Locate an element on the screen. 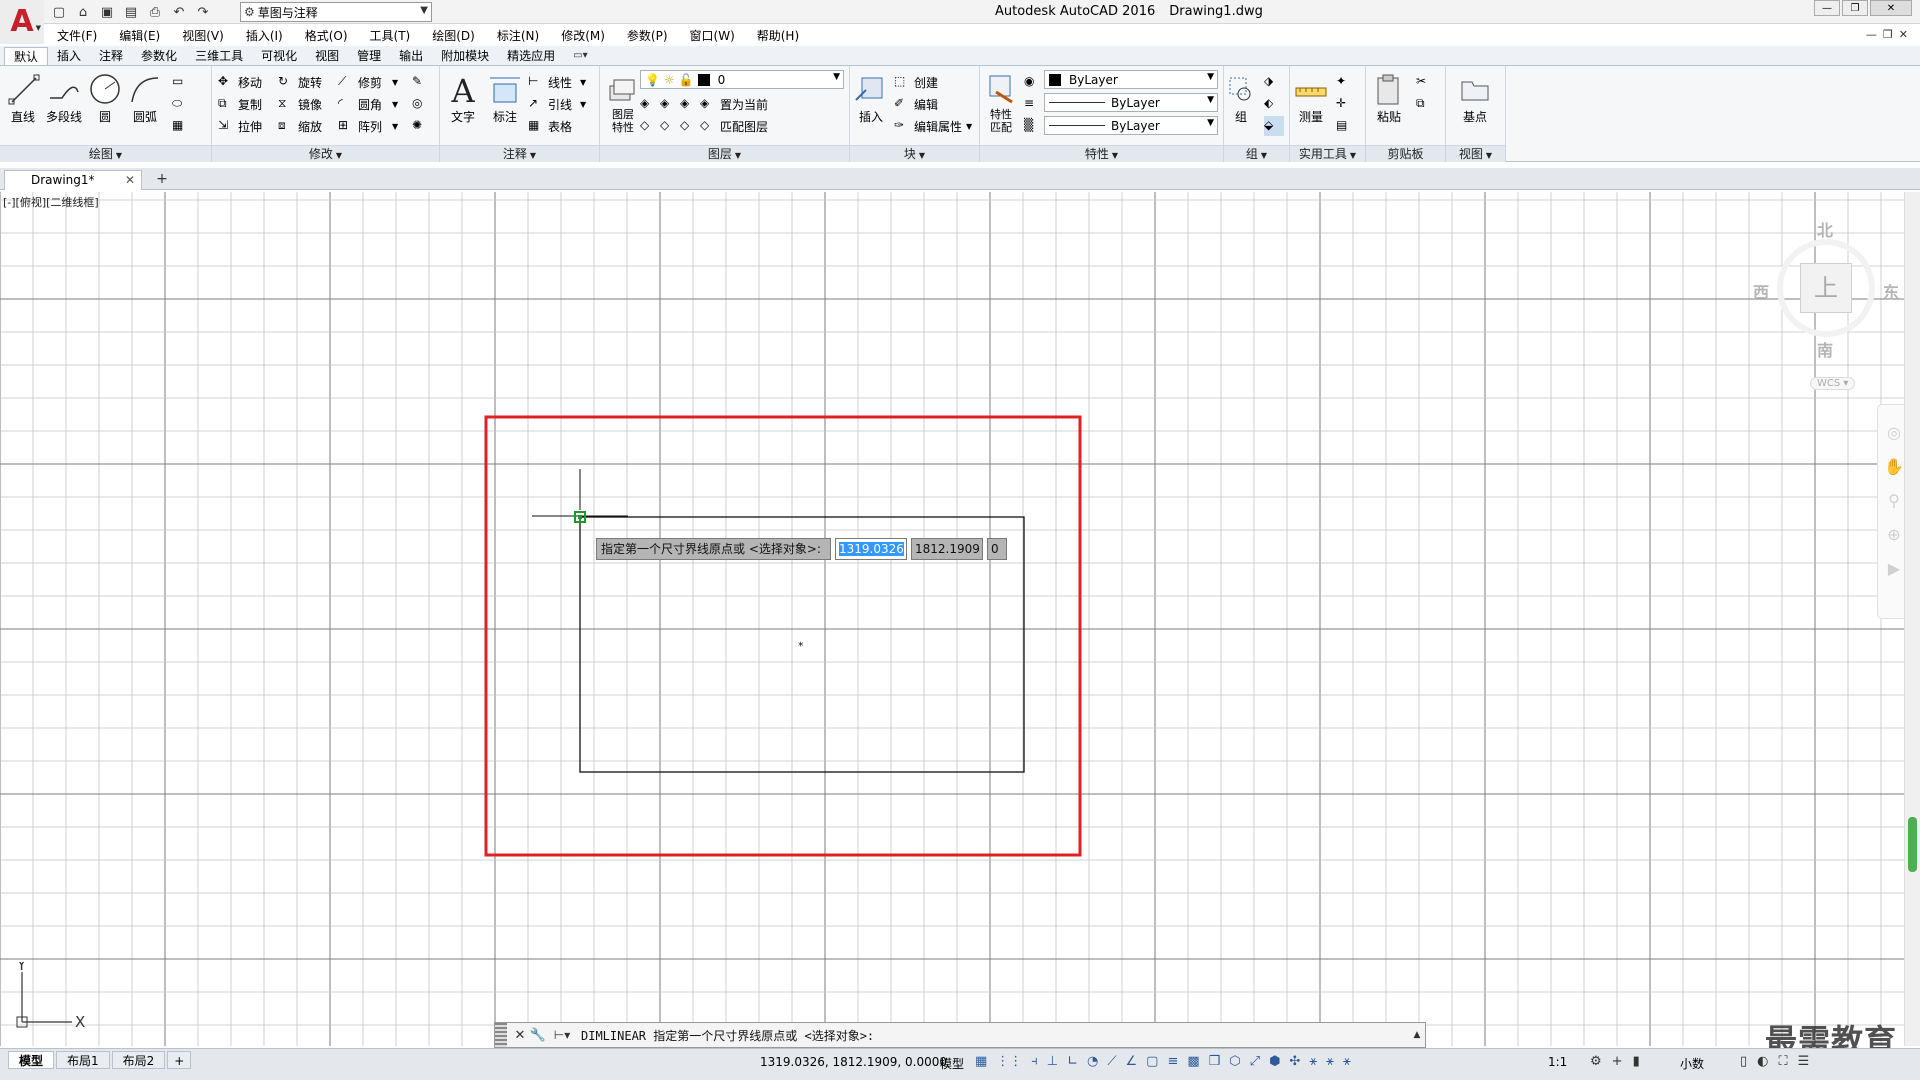 This screenshot has height=1080, width=1920. chevron-up-icon: ▲ is located at coordinates (1417, 1035).